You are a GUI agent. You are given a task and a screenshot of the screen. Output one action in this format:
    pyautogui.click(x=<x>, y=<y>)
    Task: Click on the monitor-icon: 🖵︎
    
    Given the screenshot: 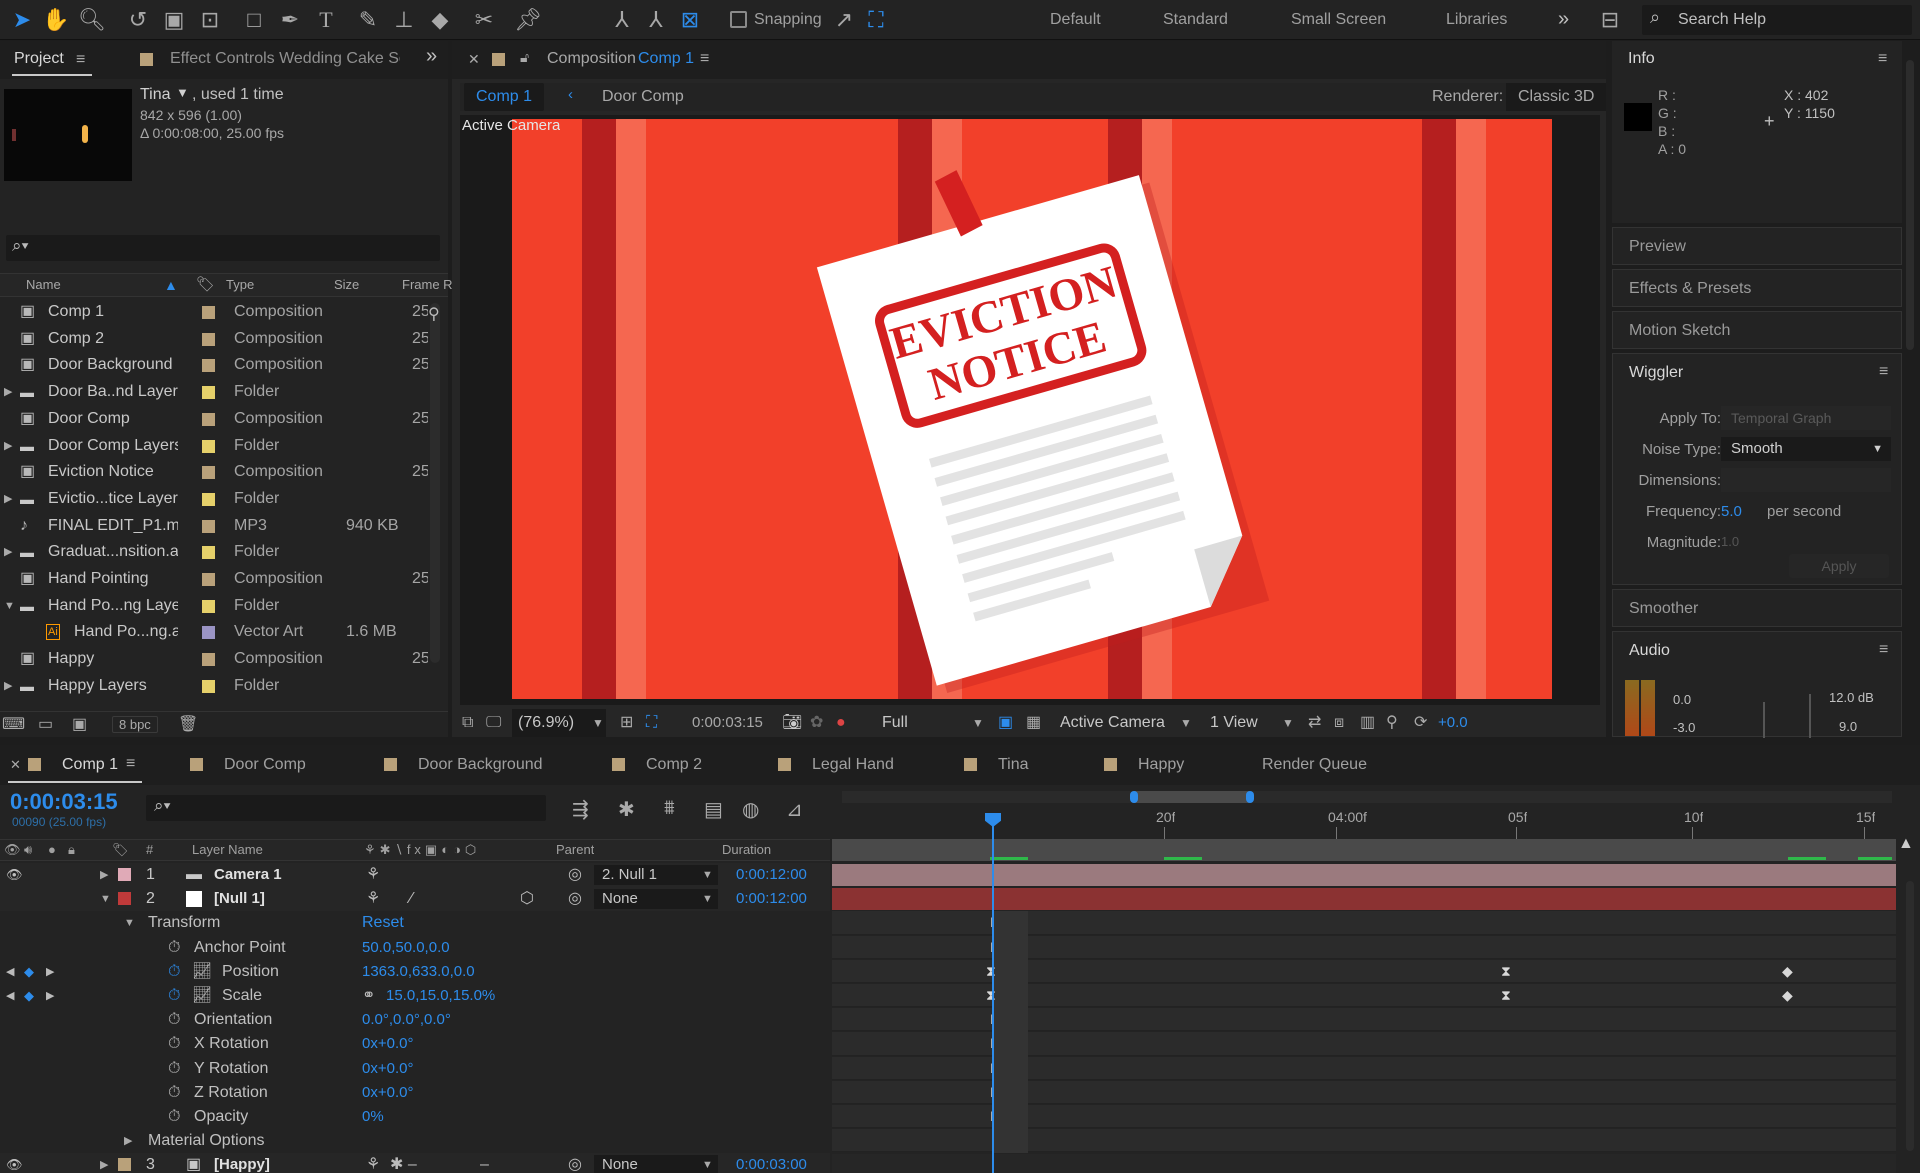 What is the action you would take?
    pyautogui.click(x=493, y=723)
    